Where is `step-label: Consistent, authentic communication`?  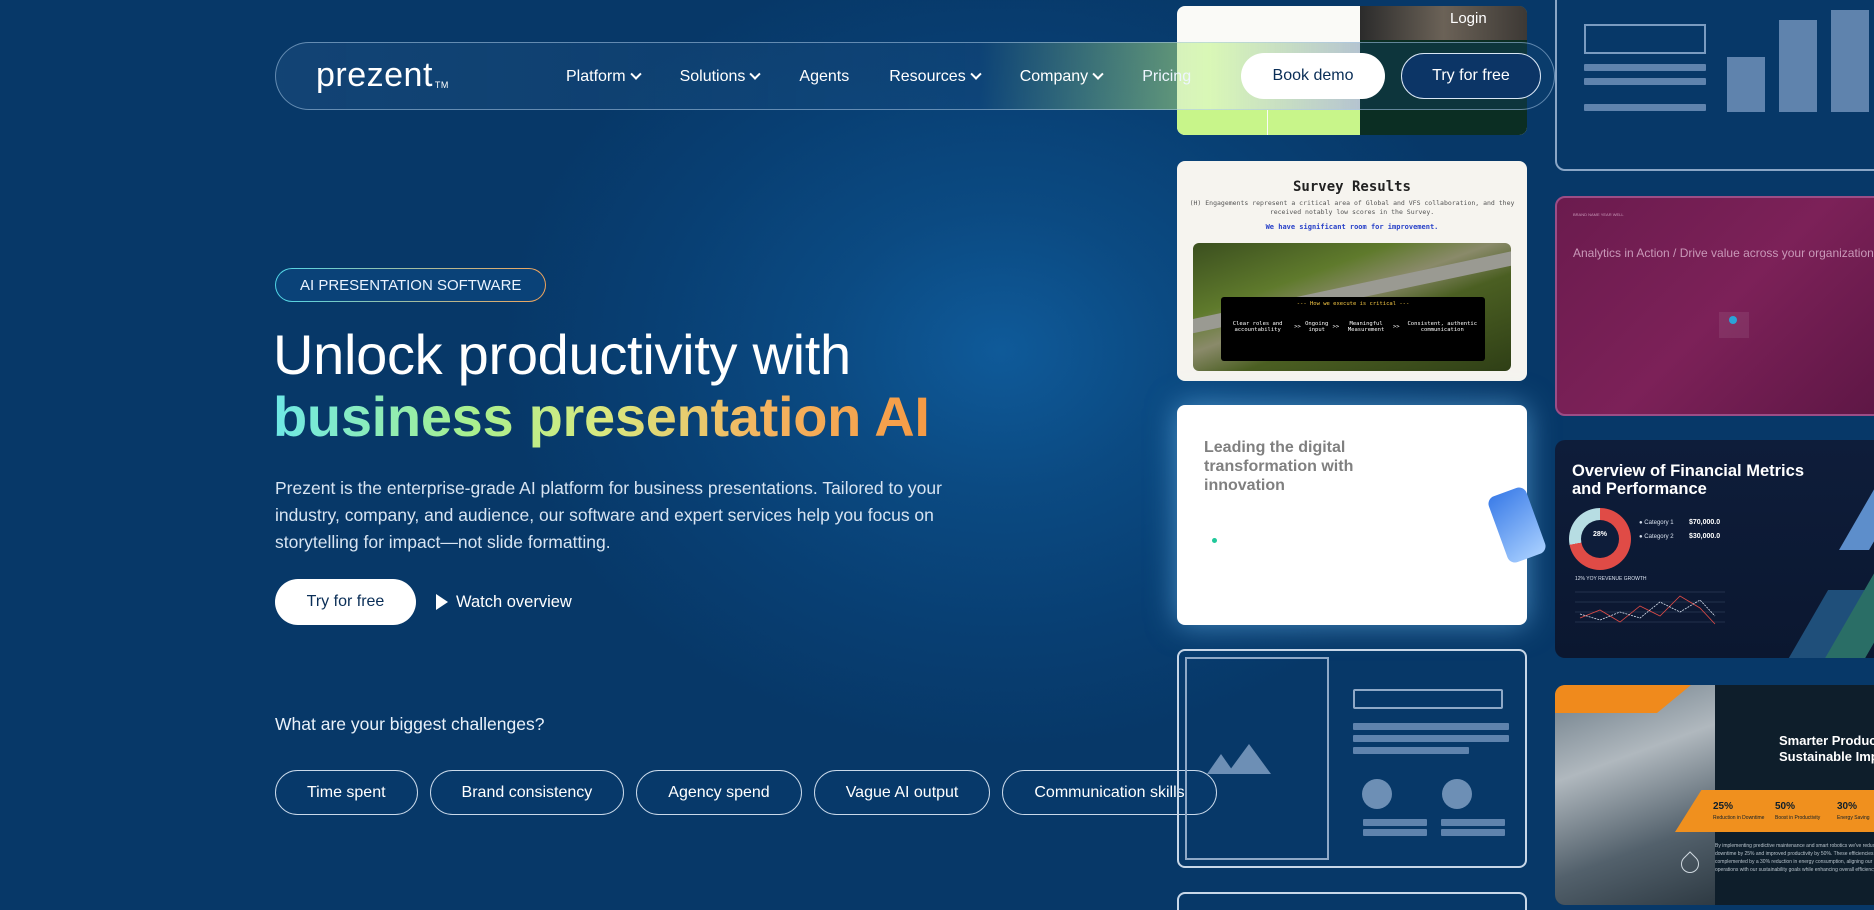
step-label: Consistent, authentic communication is located at coordinates (1442, 327).